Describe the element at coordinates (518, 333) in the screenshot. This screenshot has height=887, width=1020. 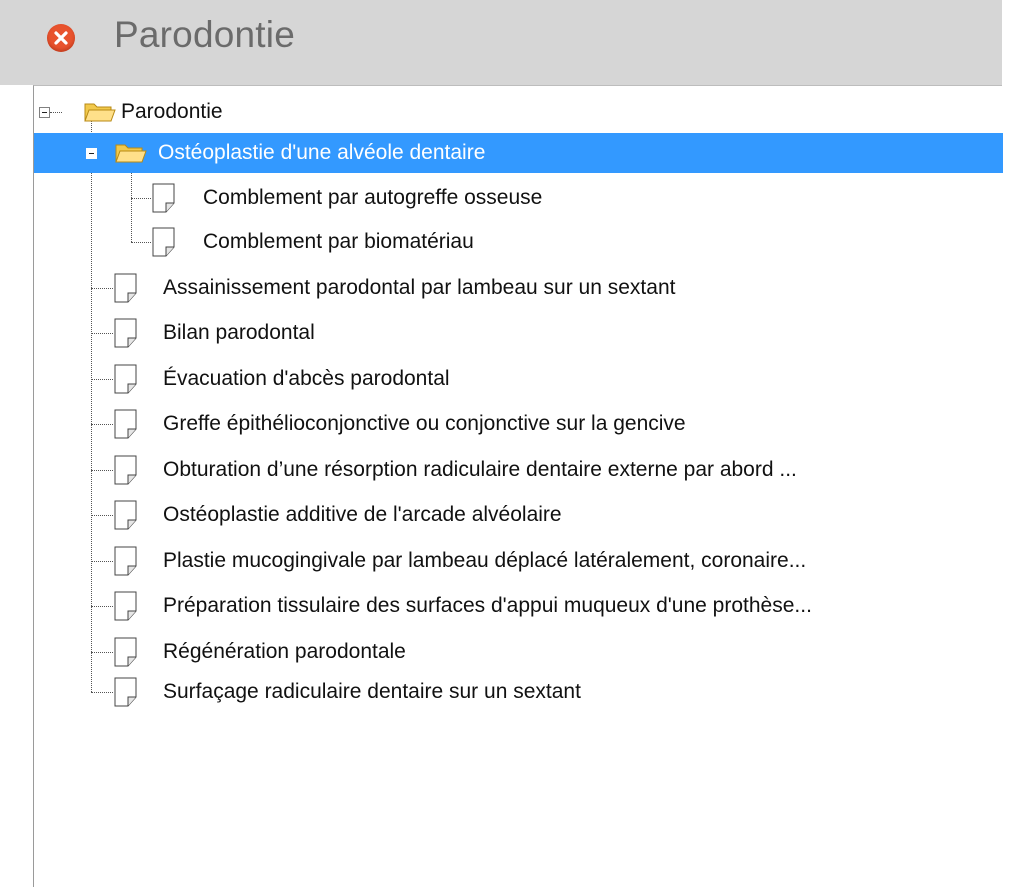
I see `tree-item-row: Bilan parodontal` at that location.